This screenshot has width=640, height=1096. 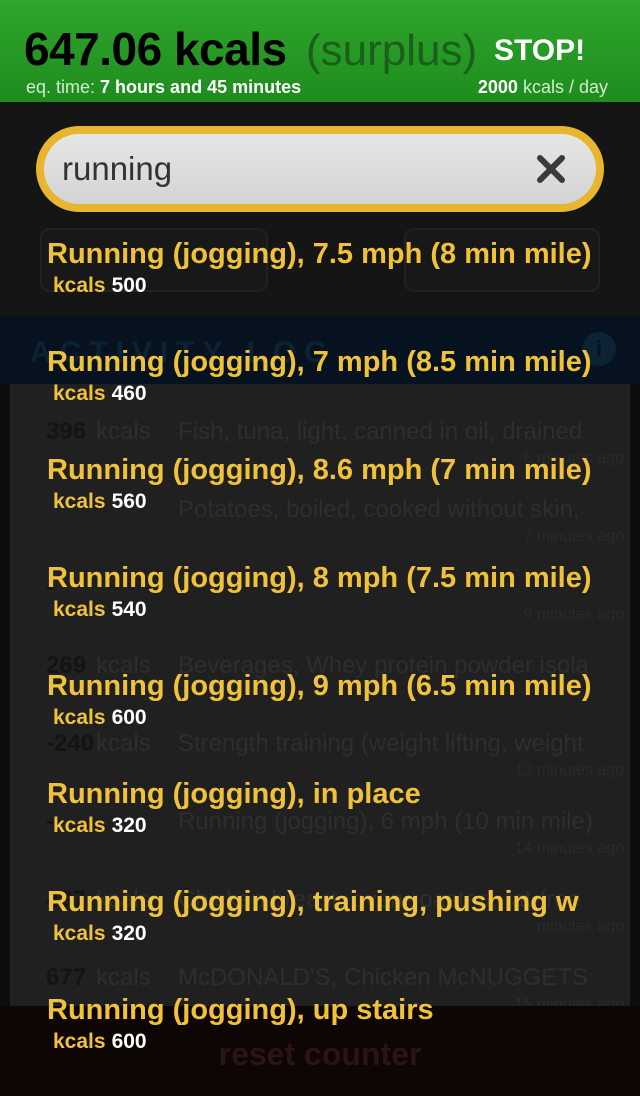 What do you see at coordinates (201, 87) in the screenshot?
I see `eq-time-value: 7 hours and 45 minutes` at bounding box center [201, 87].